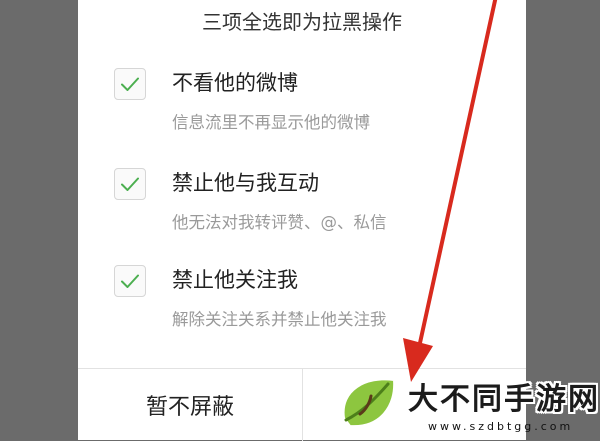 The height and width of the screenshot is (441, 600). What do you see at coordinates (235, 83) in the screenshot?
I see `option-title: 不看他的微博` at bounding box center [235, 83].